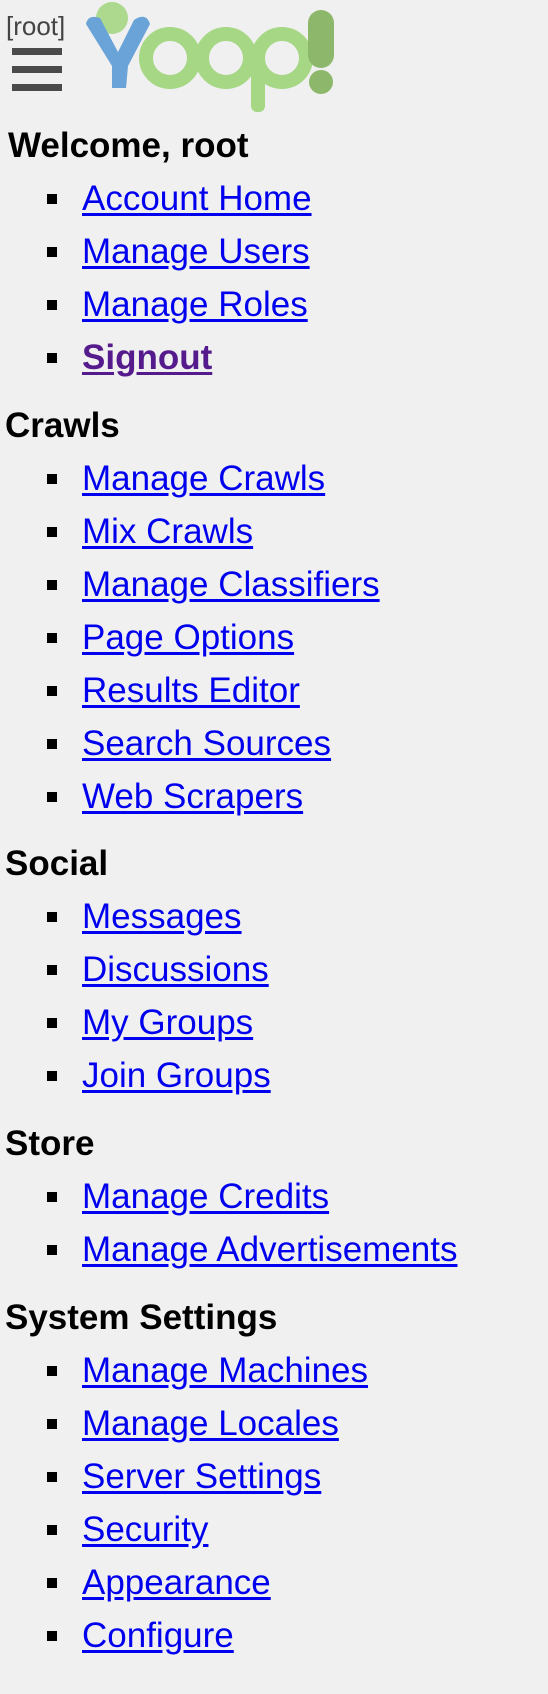  I want to click on menu-item-page-options: Page Options, so click(190, 637).